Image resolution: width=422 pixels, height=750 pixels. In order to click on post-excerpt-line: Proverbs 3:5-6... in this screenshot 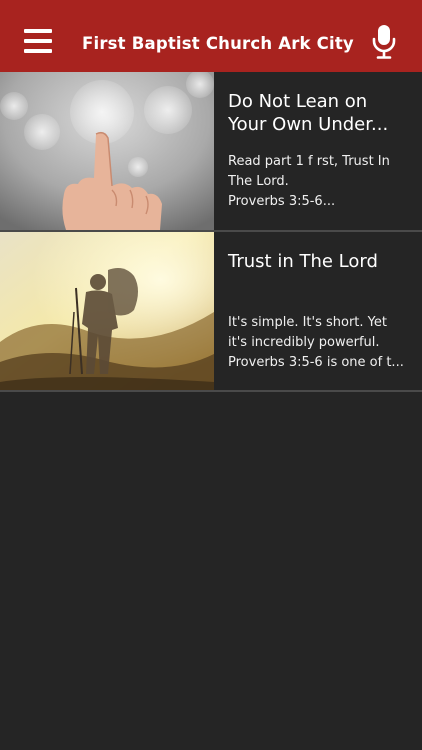, I will do `click(282, 201)`.